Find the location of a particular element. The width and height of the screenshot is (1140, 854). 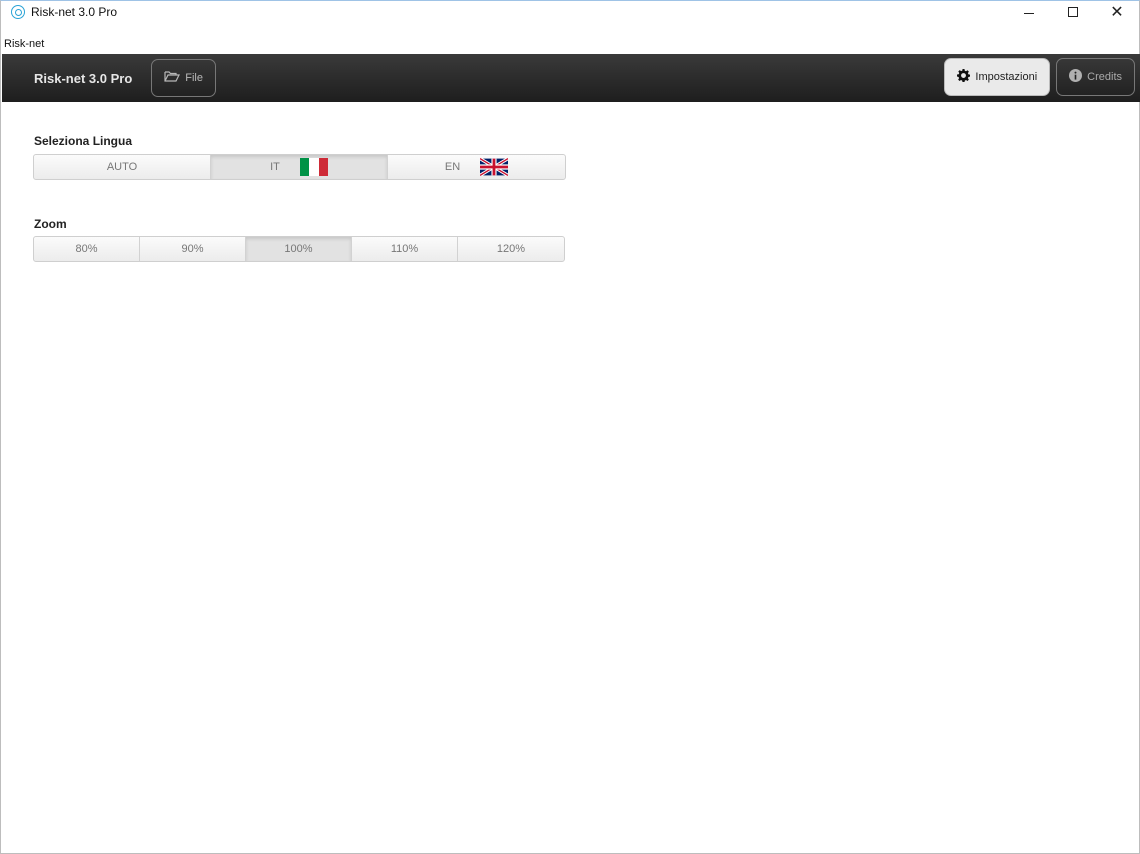

zoom-option-label: 120% is located at coordinates (511, 249).